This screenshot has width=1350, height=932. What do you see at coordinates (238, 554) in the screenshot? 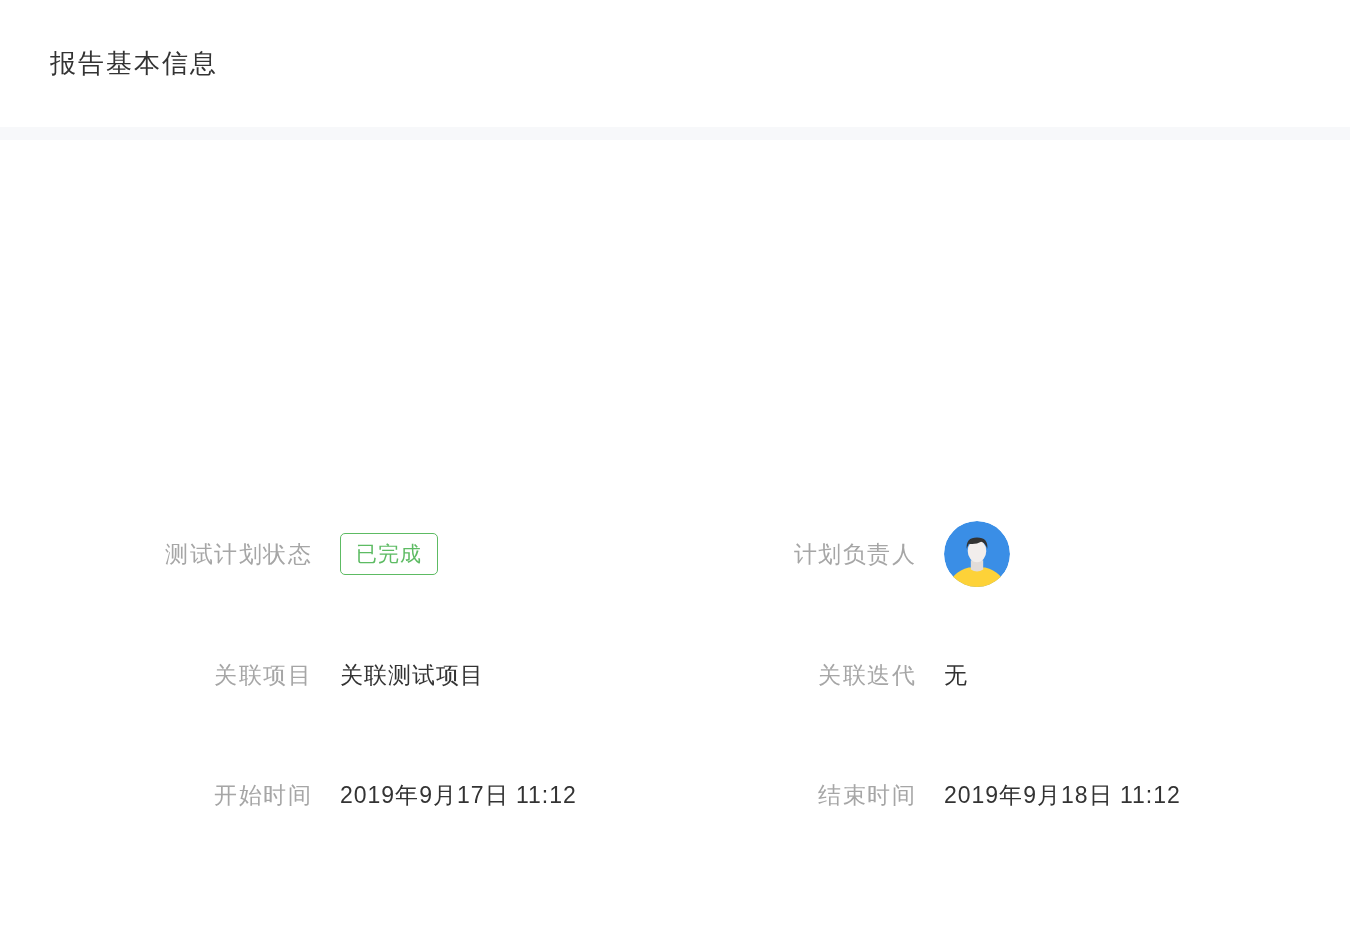
I see `field-label: 测试计划状态` at bounding box center [238, 554].